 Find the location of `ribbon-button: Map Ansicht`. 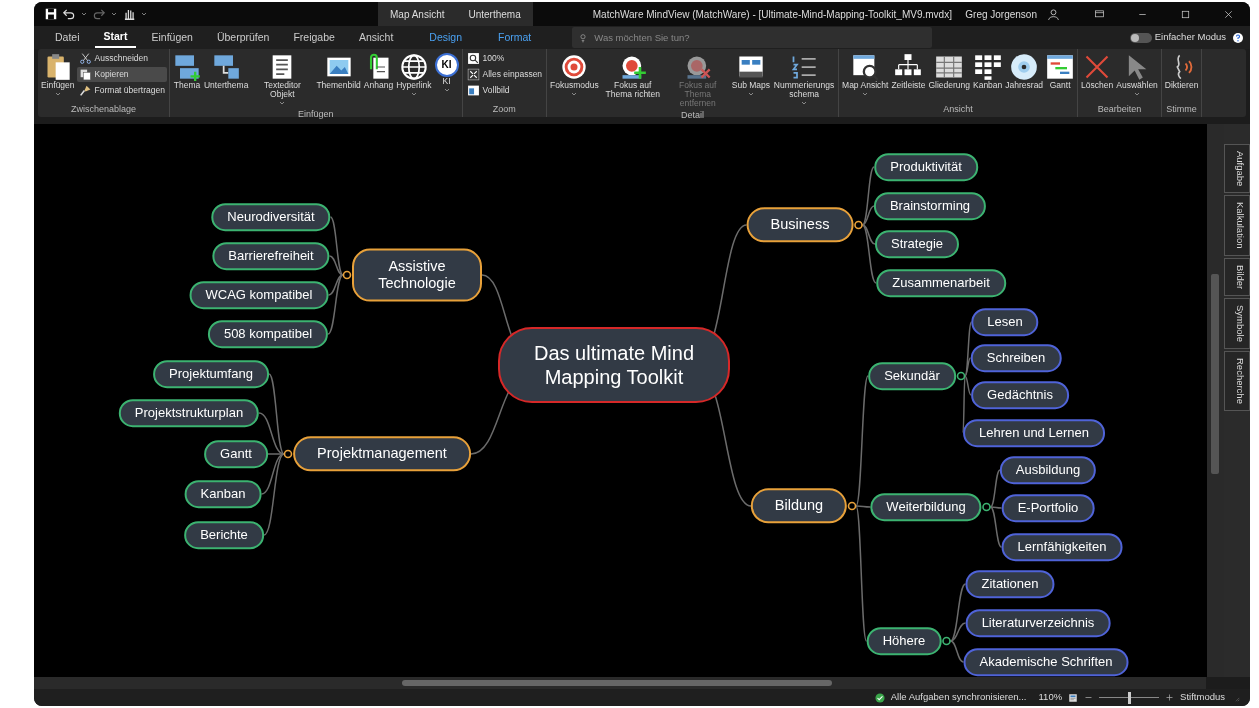

ribbon-button: Map Ansicht is located at coordinates (865, 75).